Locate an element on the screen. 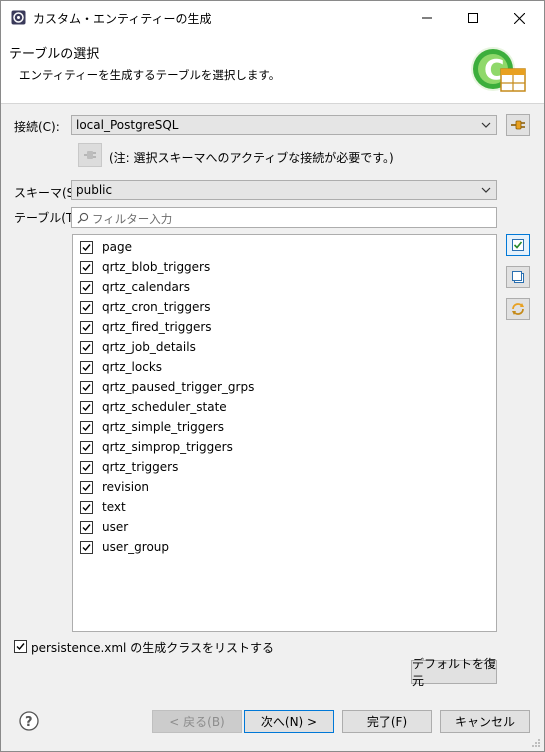 Image resolution: width=545 pixels, height=752 pixels. refresh-tables-button is located at coordinates (518, 309).